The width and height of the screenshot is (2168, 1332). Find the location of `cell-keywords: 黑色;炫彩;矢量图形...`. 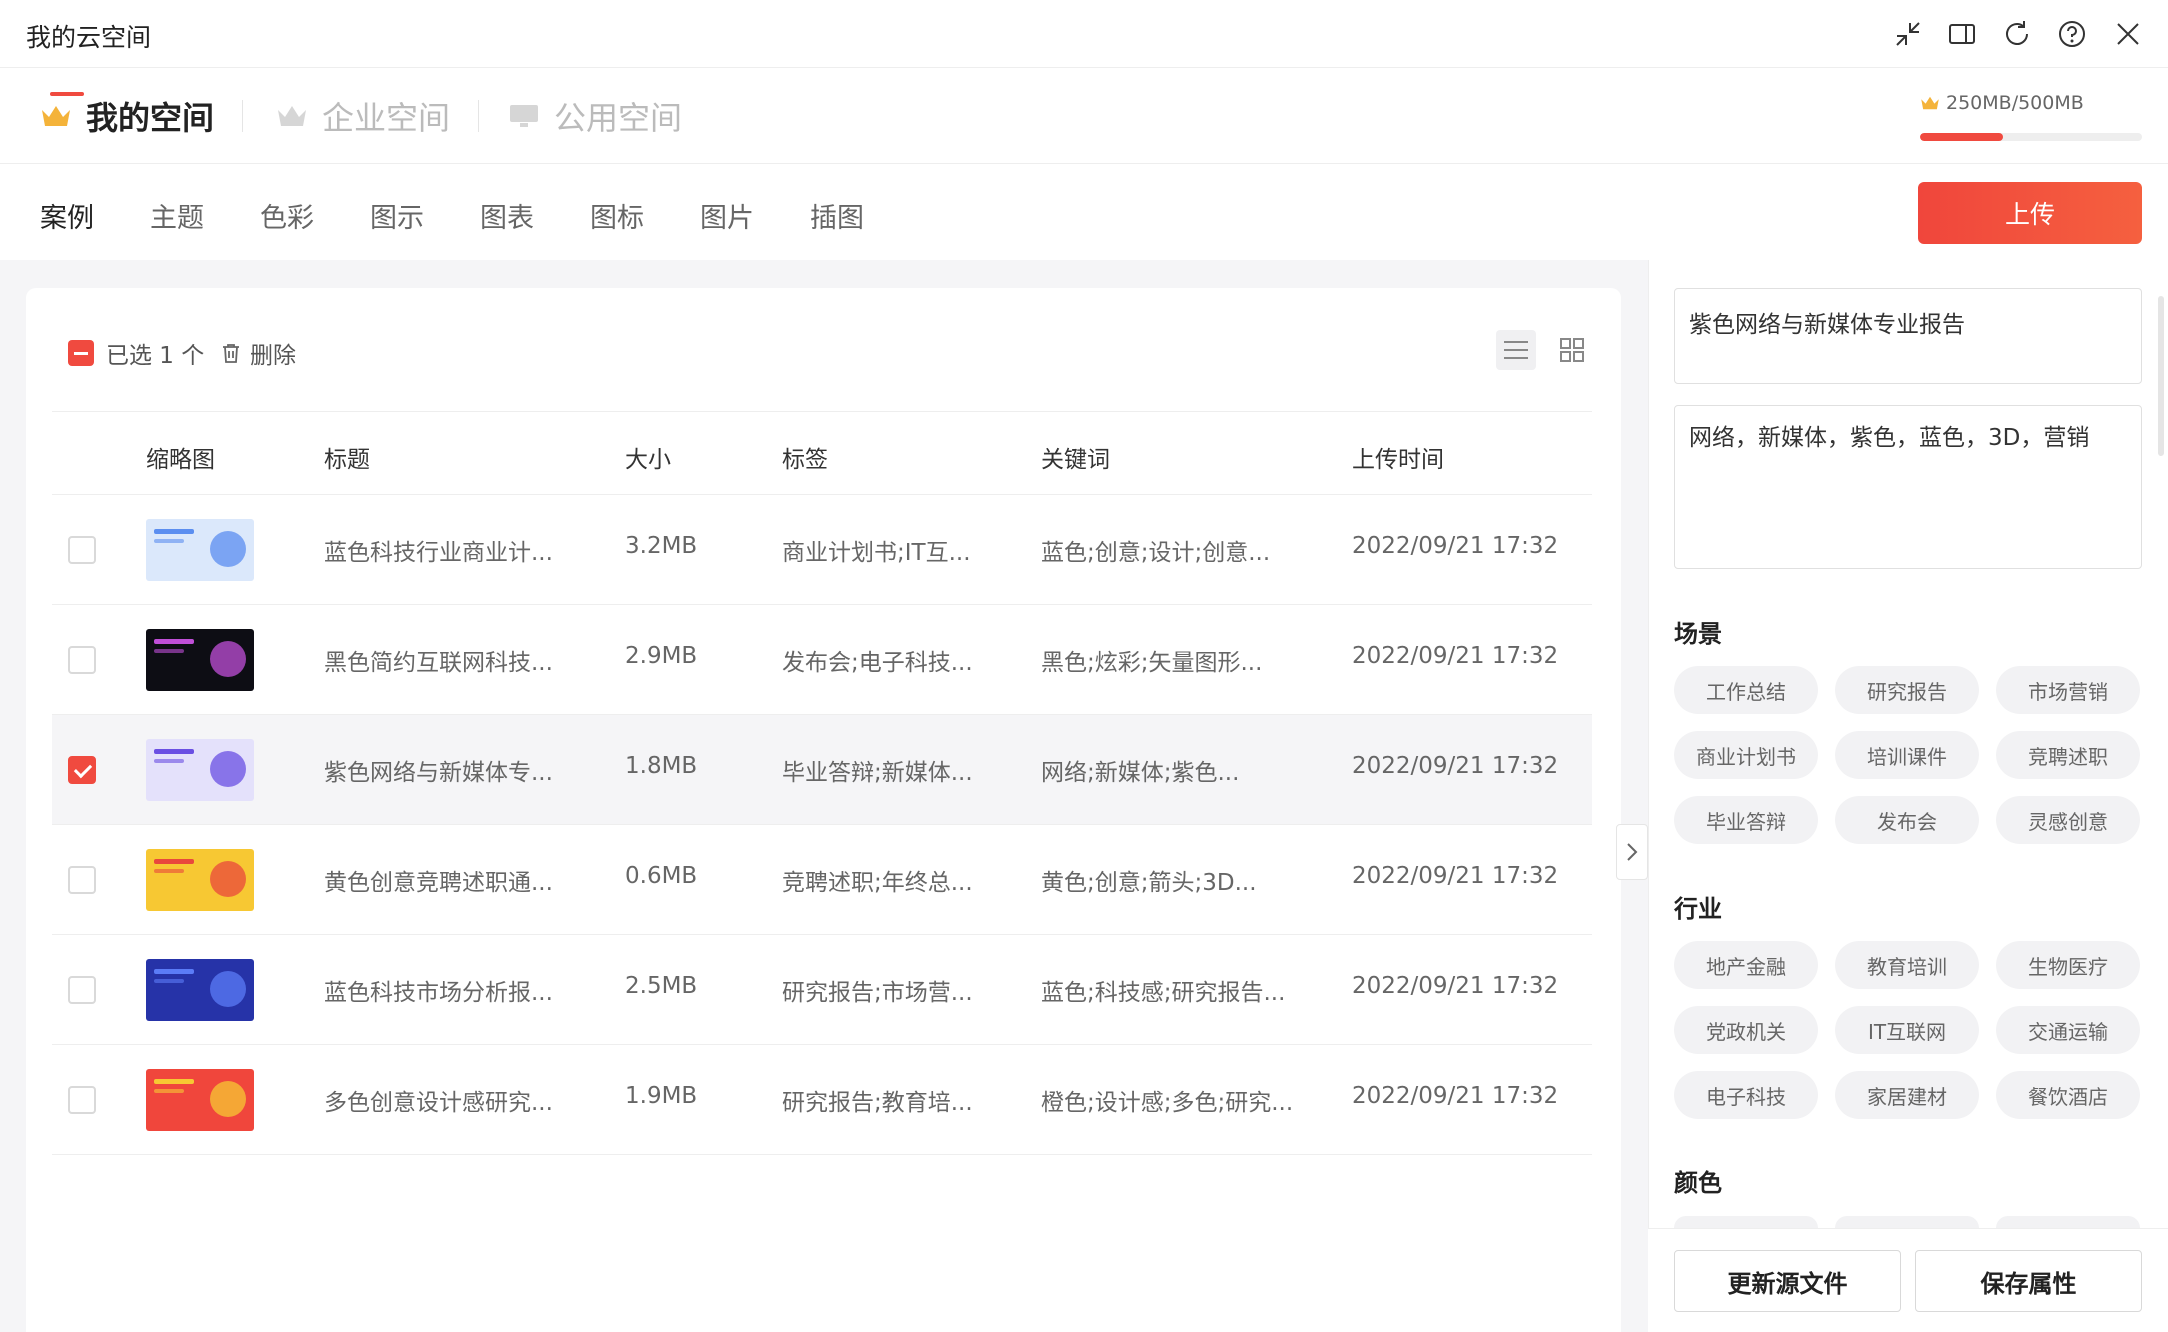

cell-keywords: 黑色;炫彩;矢量图形... is located at coordinates (1152, 663).